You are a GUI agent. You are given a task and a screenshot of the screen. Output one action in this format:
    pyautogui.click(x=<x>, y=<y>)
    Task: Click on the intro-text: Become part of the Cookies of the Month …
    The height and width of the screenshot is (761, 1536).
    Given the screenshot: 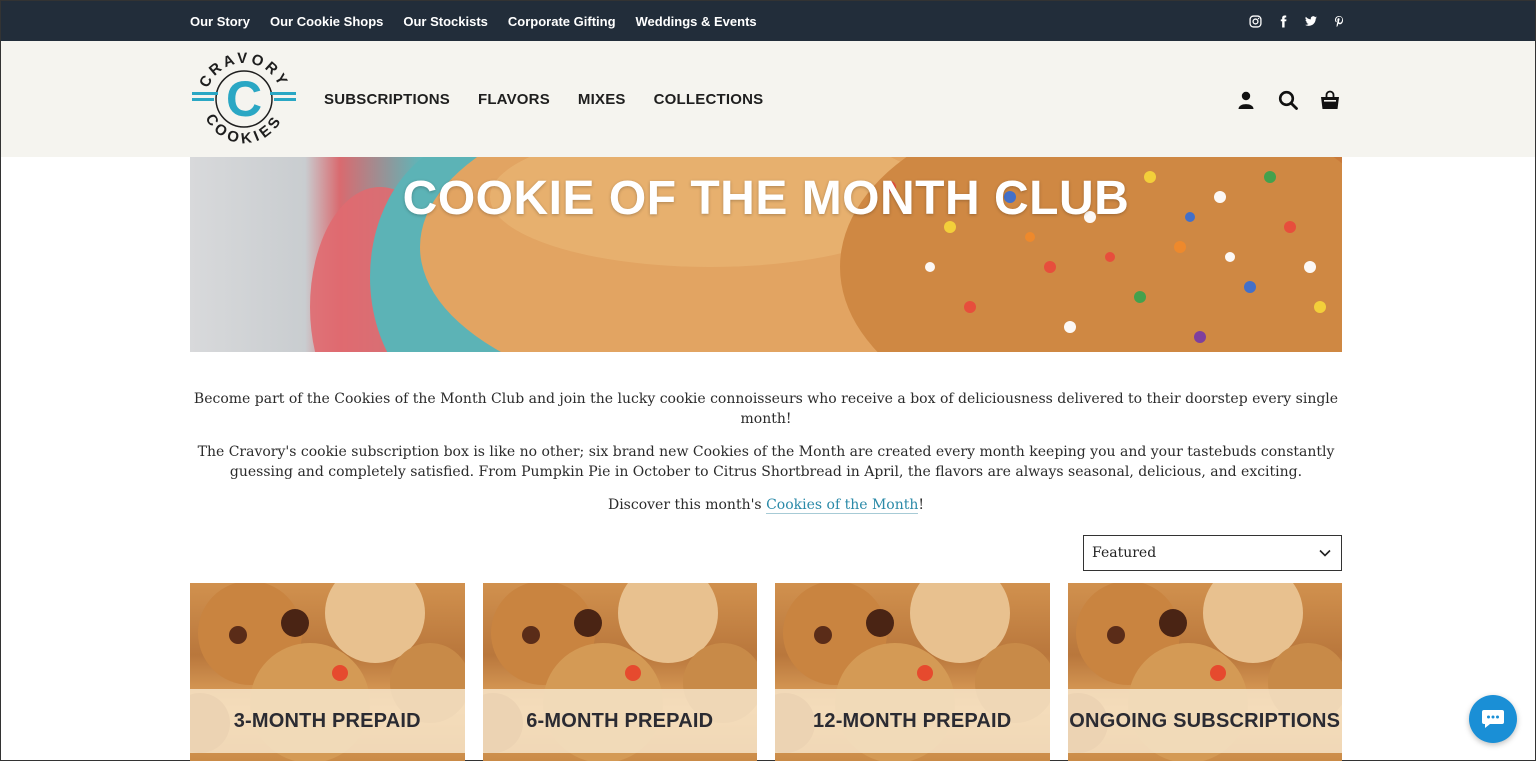 What is the action you would take?
    pyautogui.click(x=766, y=458)
    